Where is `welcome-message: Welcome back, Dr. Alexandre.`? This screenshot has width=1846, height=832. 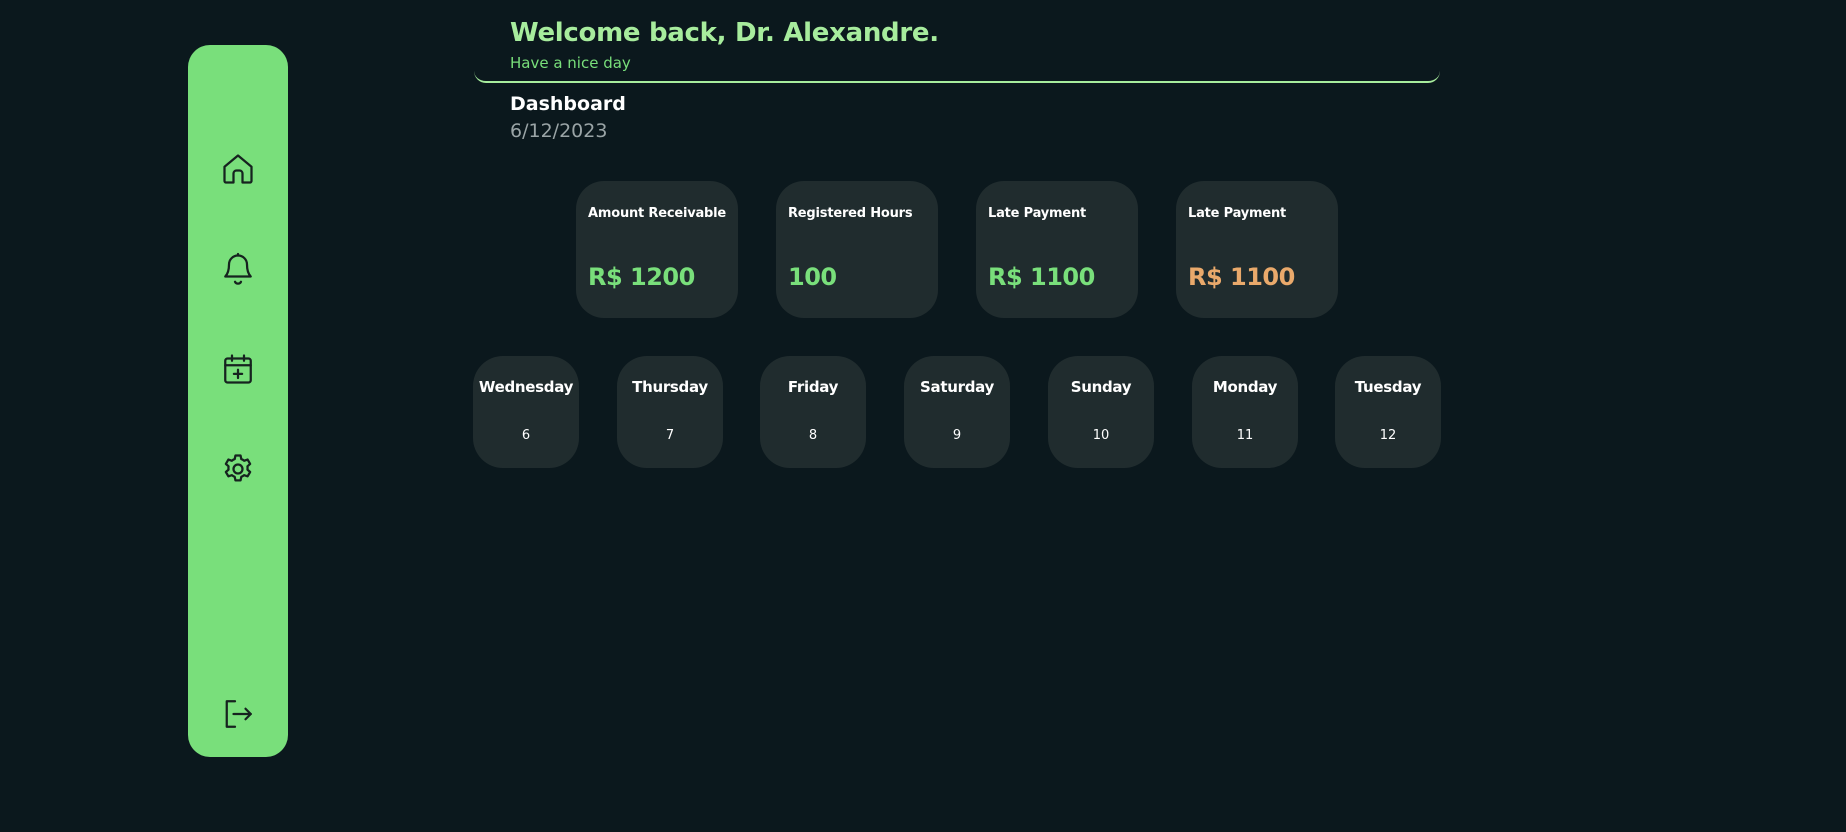
welcome-message: Welcome back, Dr. Alexandre. is located at coordinates (724, 33).